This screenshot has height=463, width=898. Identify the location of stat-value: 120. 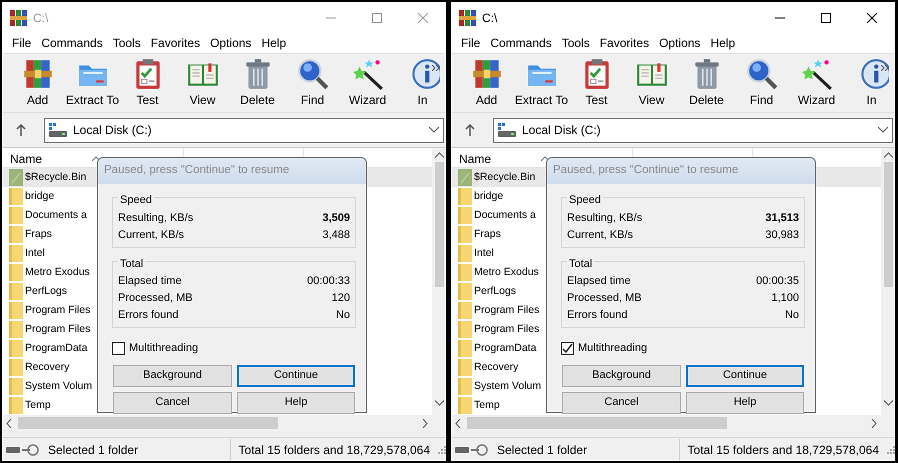
(341, 298).